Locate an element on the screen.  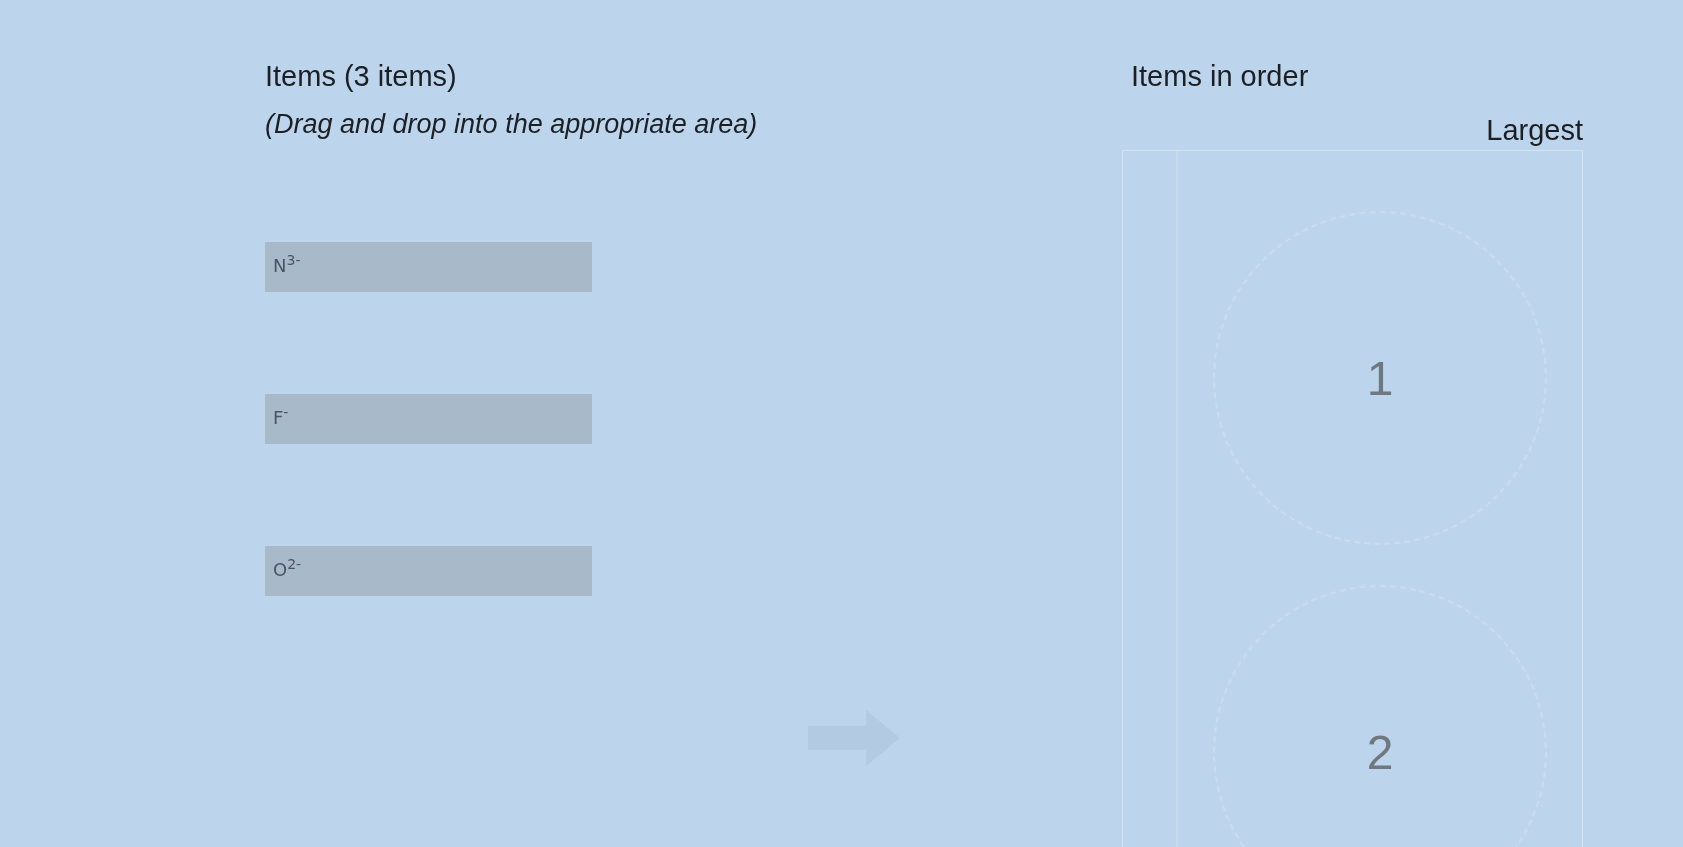
drop-slot: 1 is located at coordinates (1380, 378).